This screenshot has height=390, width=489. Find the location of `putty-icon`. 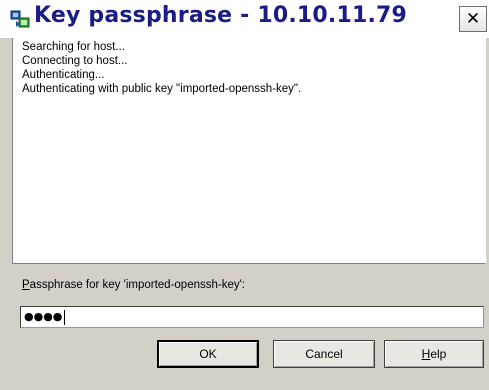

putty-icon is located at coordinates (20, 19).